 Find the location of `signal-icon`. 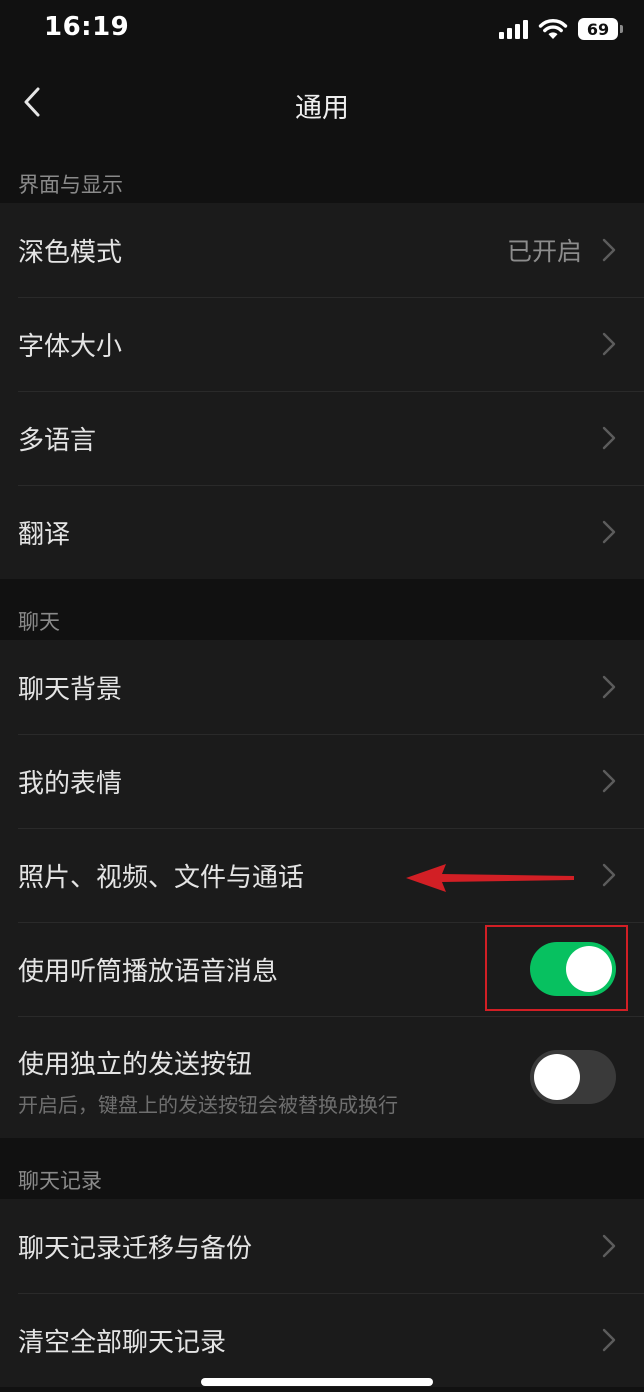

signal-icon is located at coordinates (513, 29).